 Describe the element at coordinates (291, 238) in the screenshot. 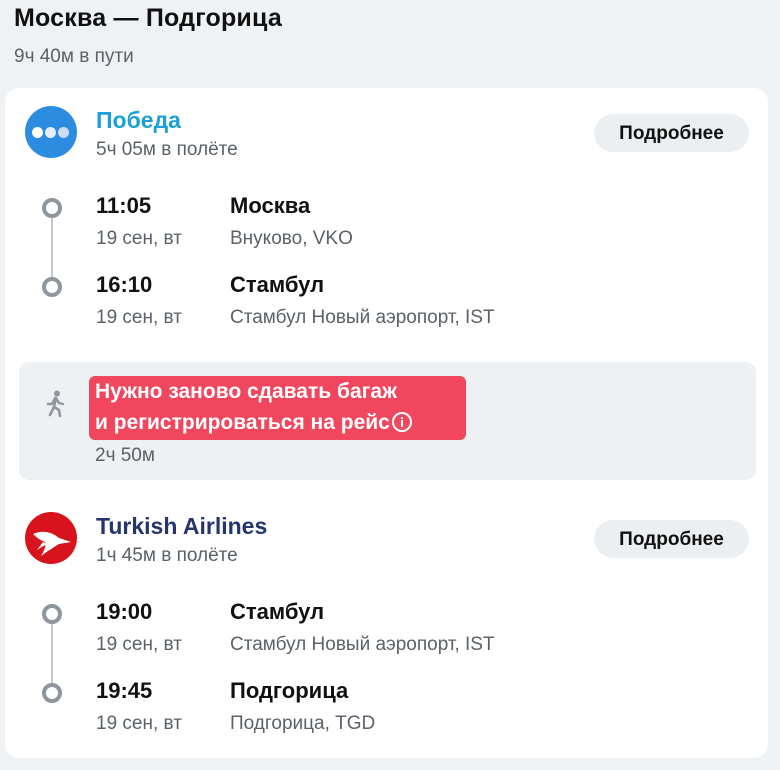

I see `departure-airport: Внуково, VKO` at that location.